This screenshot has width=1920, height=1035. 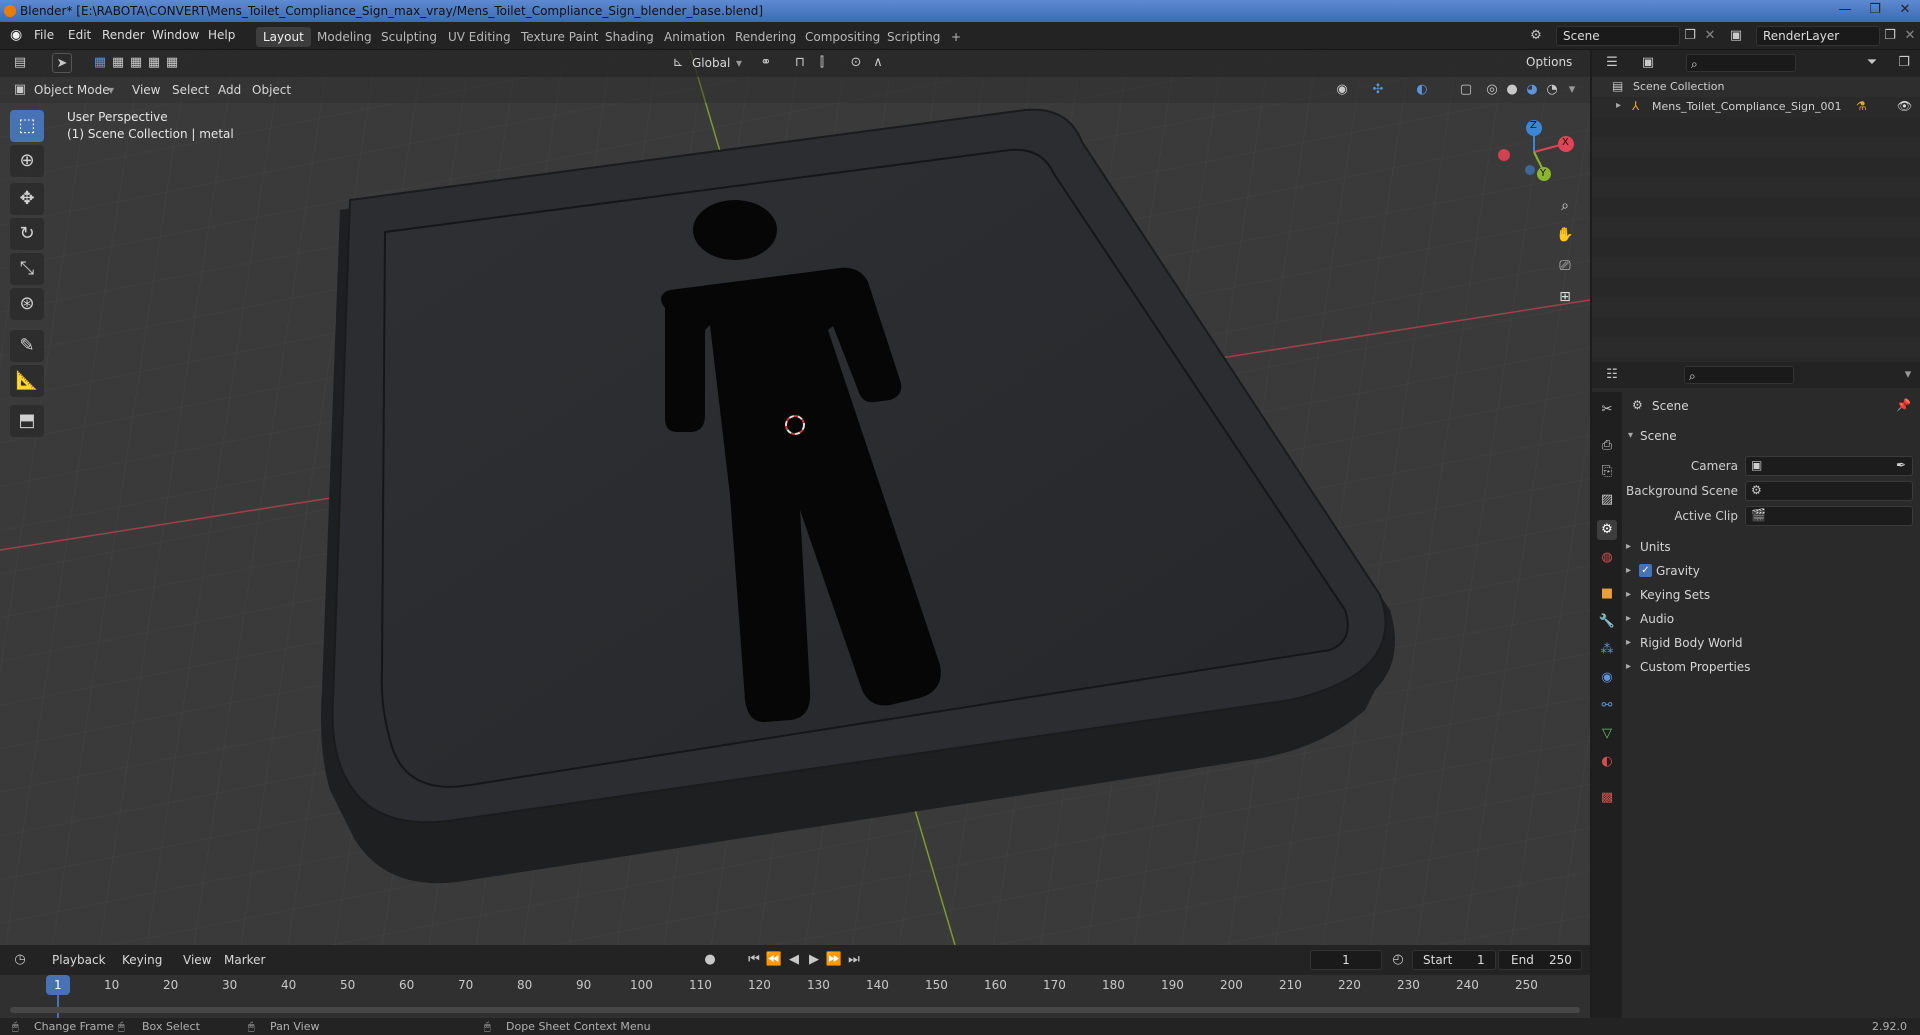 I want to click on timeline-menu-view: View, so click(x=197, y=960).